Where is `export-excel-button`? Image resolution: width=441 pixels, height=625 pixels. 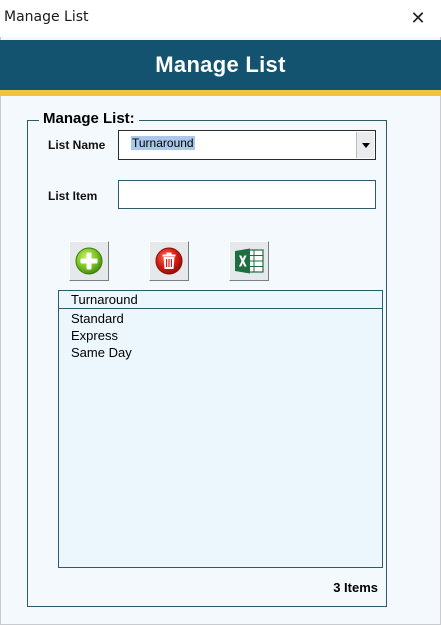 export-excel-button is located at coordinates (249, 261).